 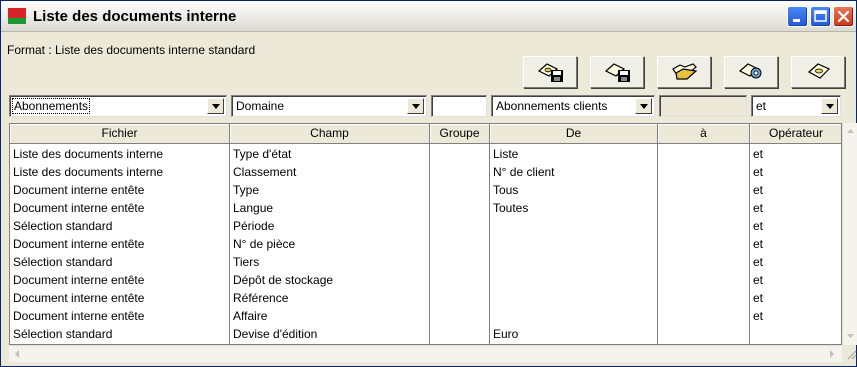 I want to click on table-row: Sélection standard Période et, so click(x=425, y=226).